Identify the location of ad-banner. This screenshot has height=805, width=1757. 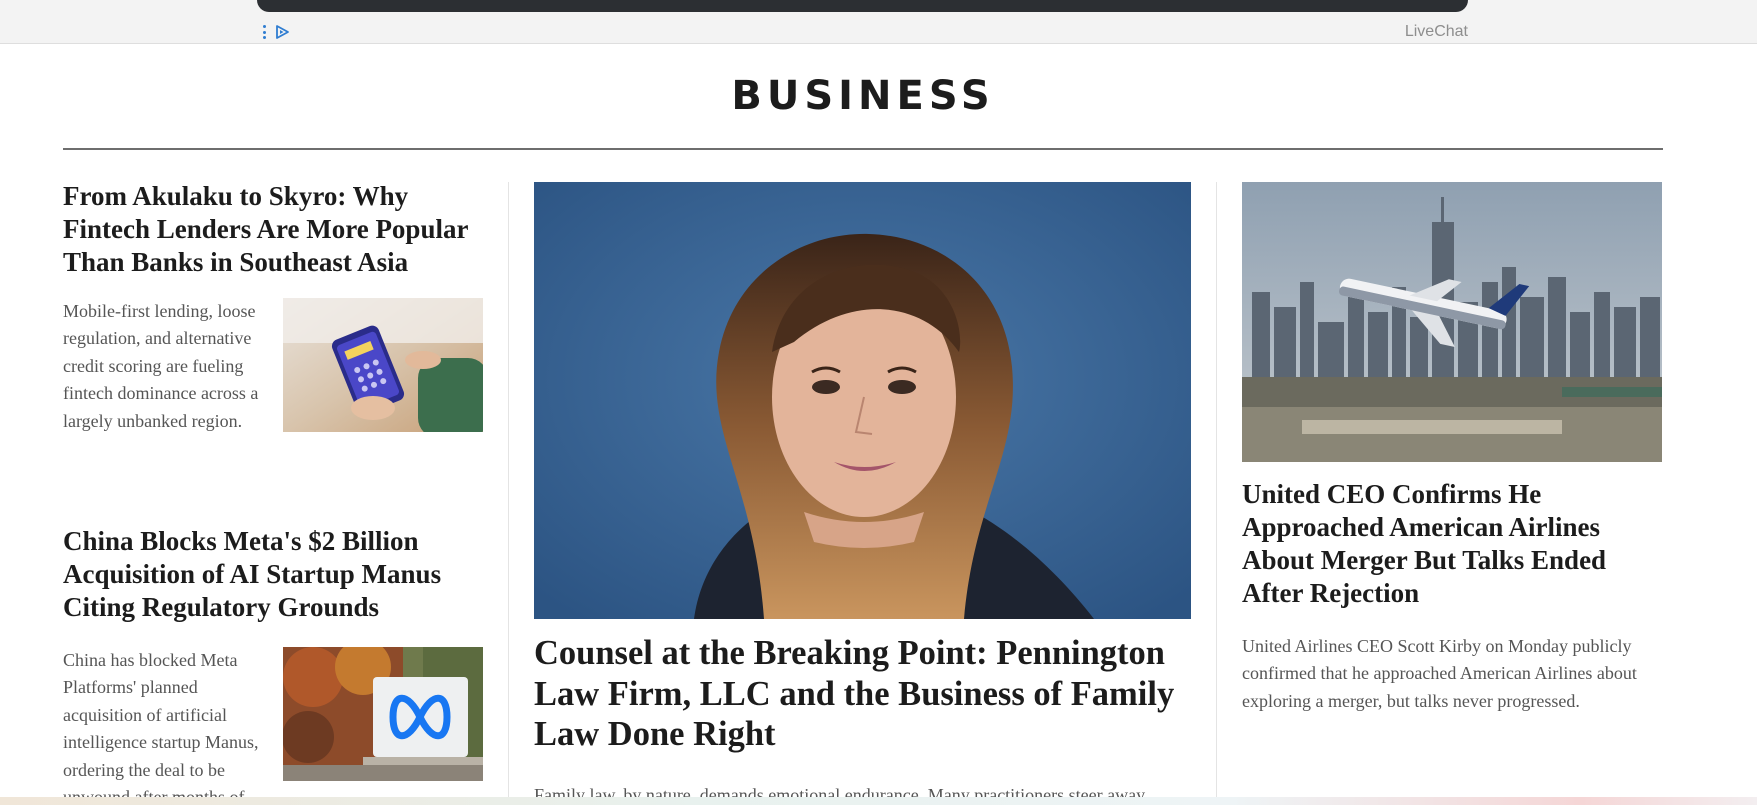
(862, 6).